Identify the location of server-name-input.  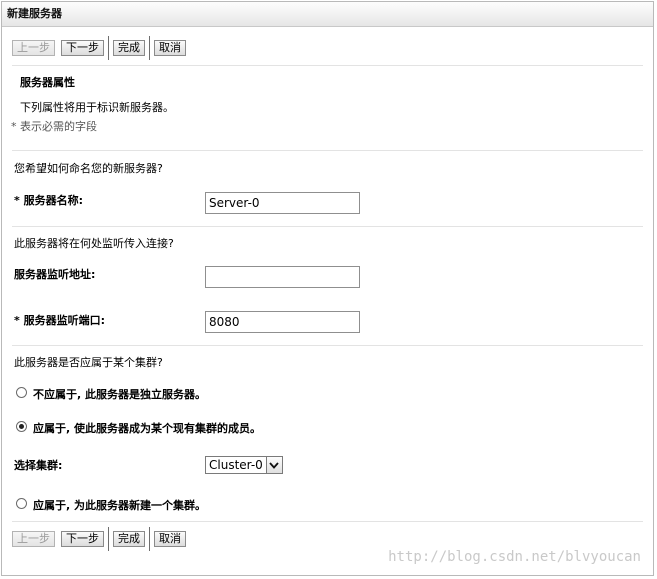
(282, 203).